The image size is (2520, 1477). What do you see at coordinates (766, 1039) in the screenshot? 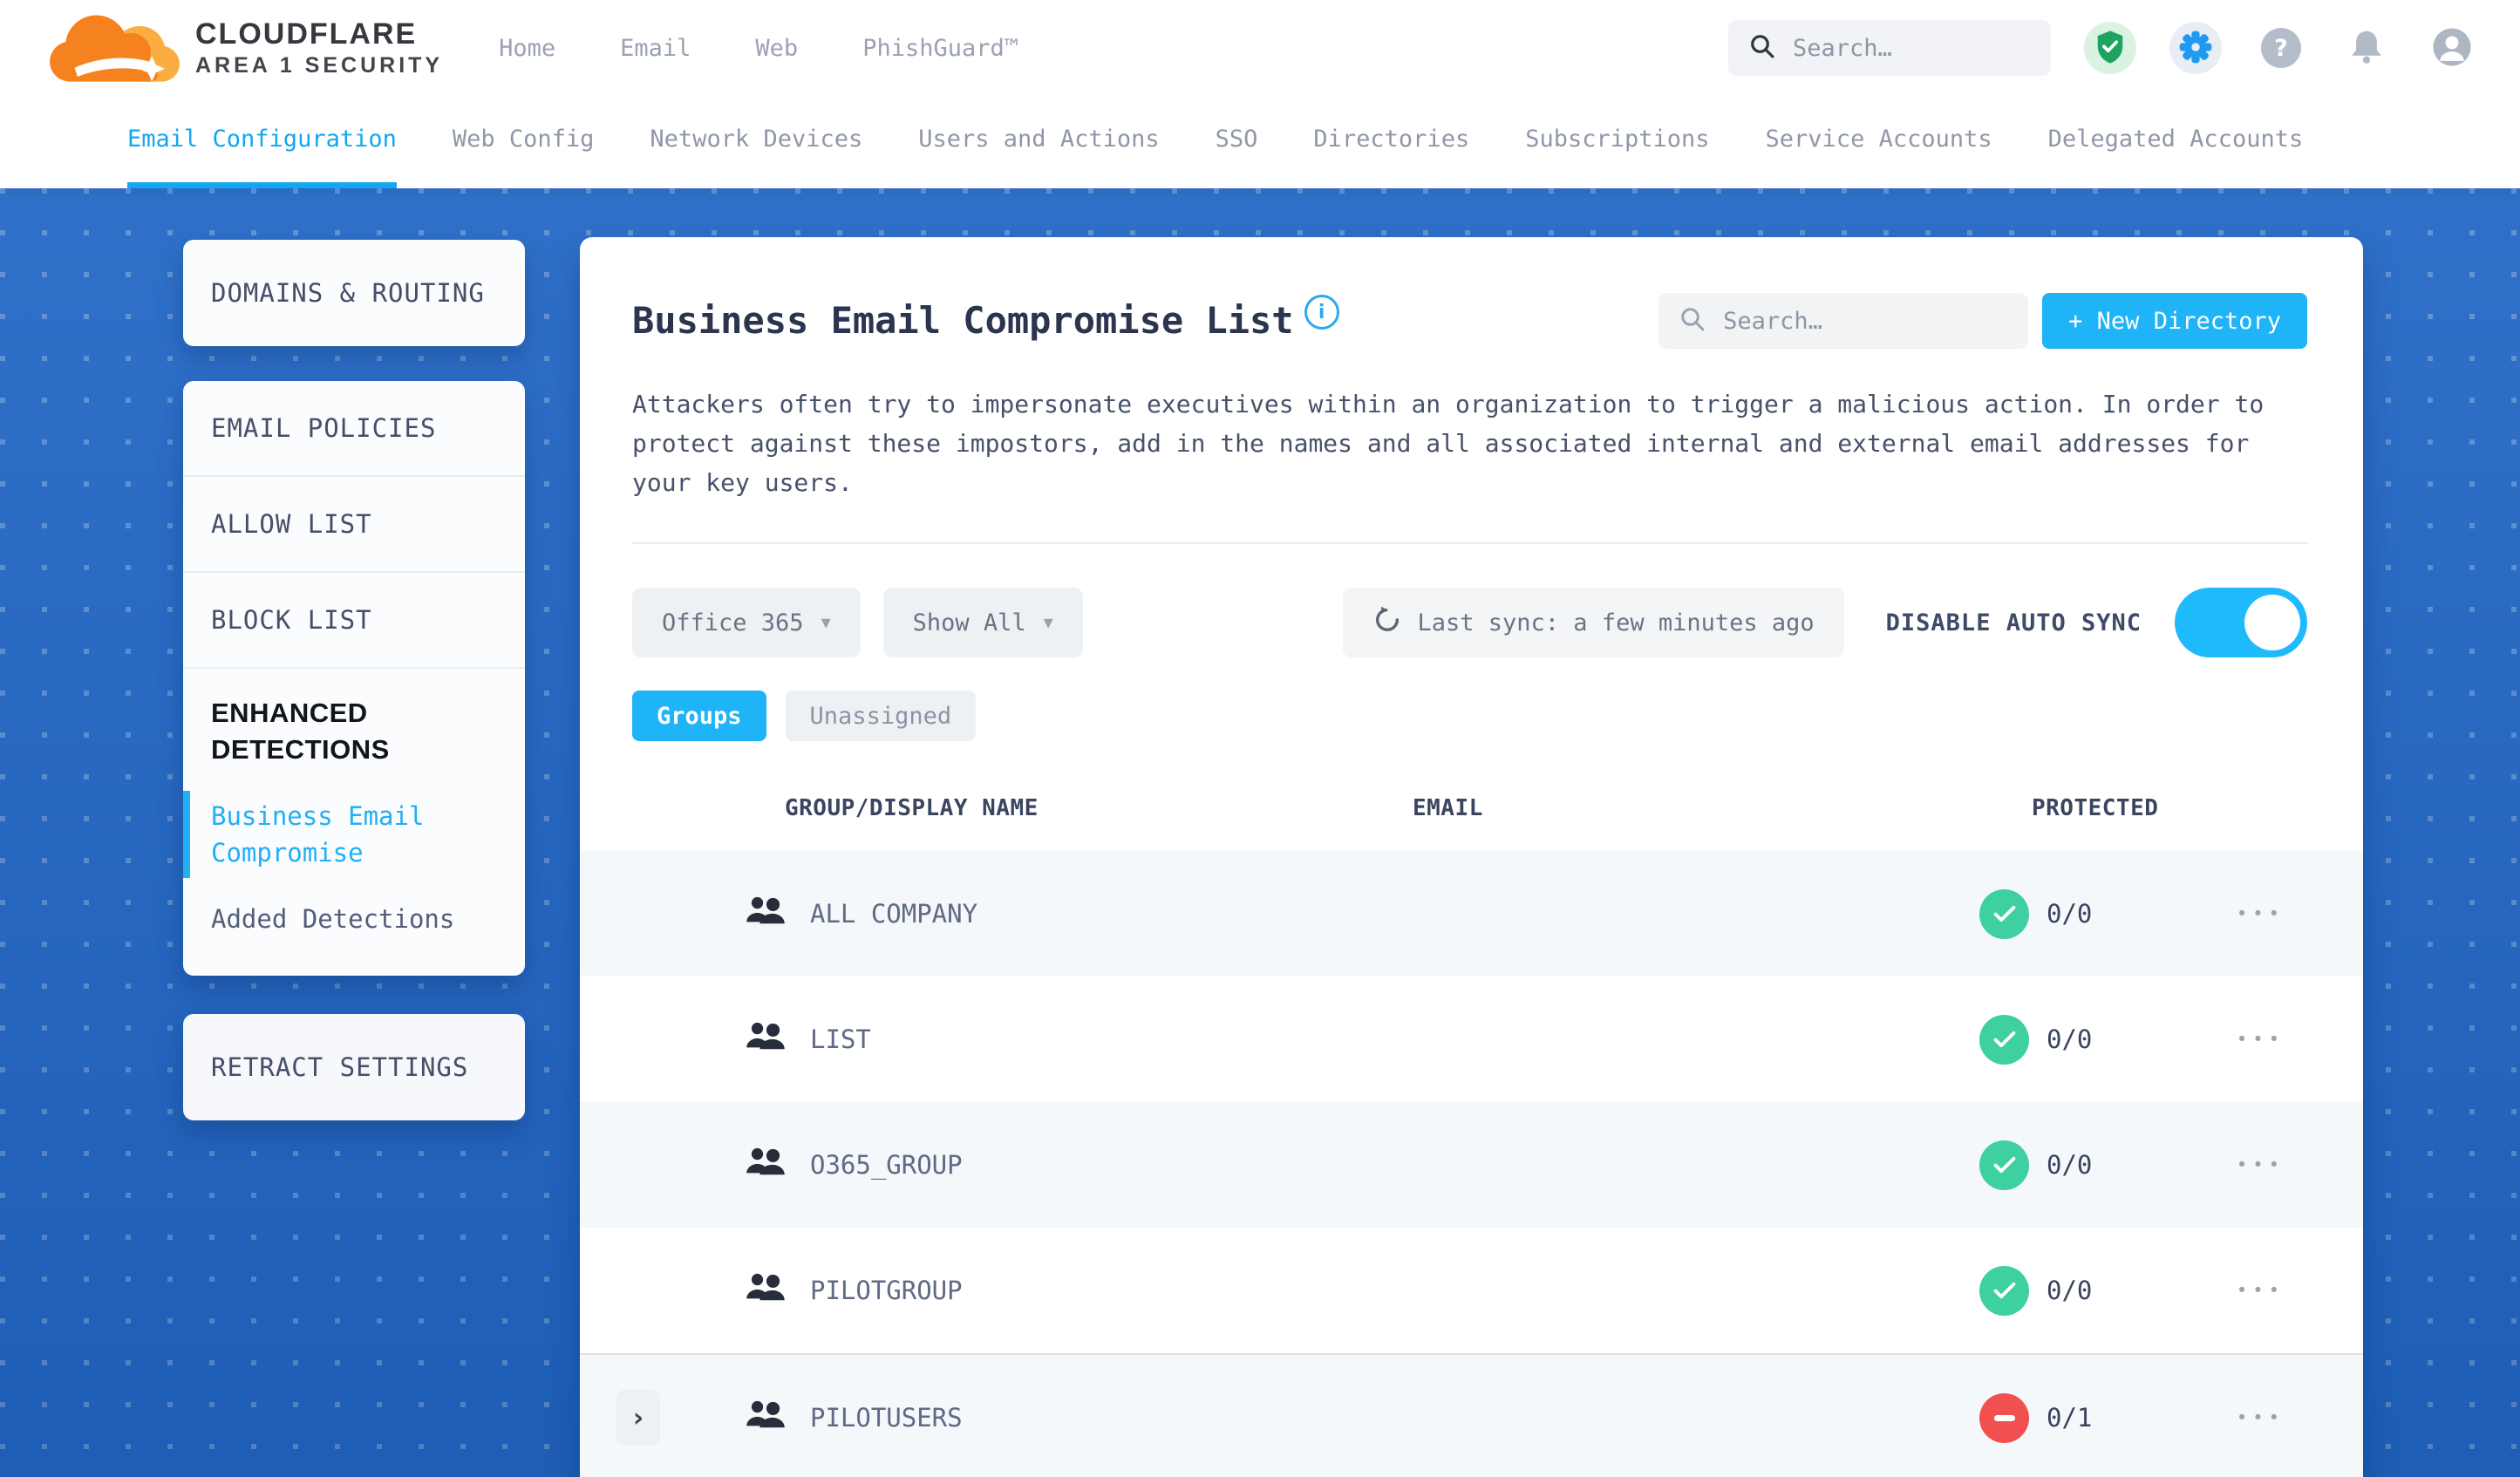
I see `group-people-icon` at bounding box center [766, 1039].